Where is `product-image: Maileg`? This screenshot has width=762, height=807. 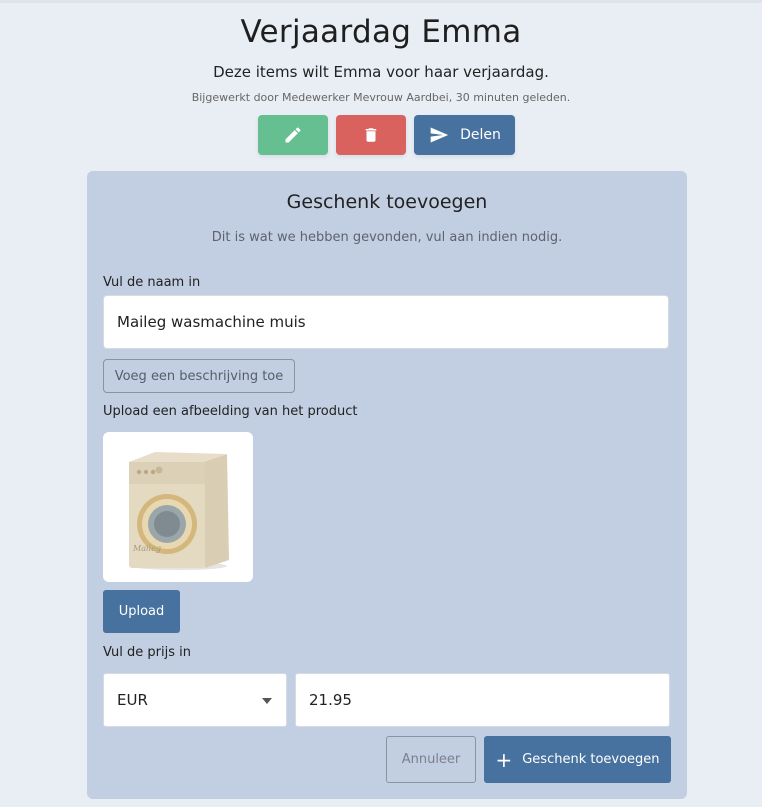 product-image: Maileg is located at coordinates (178, 507).